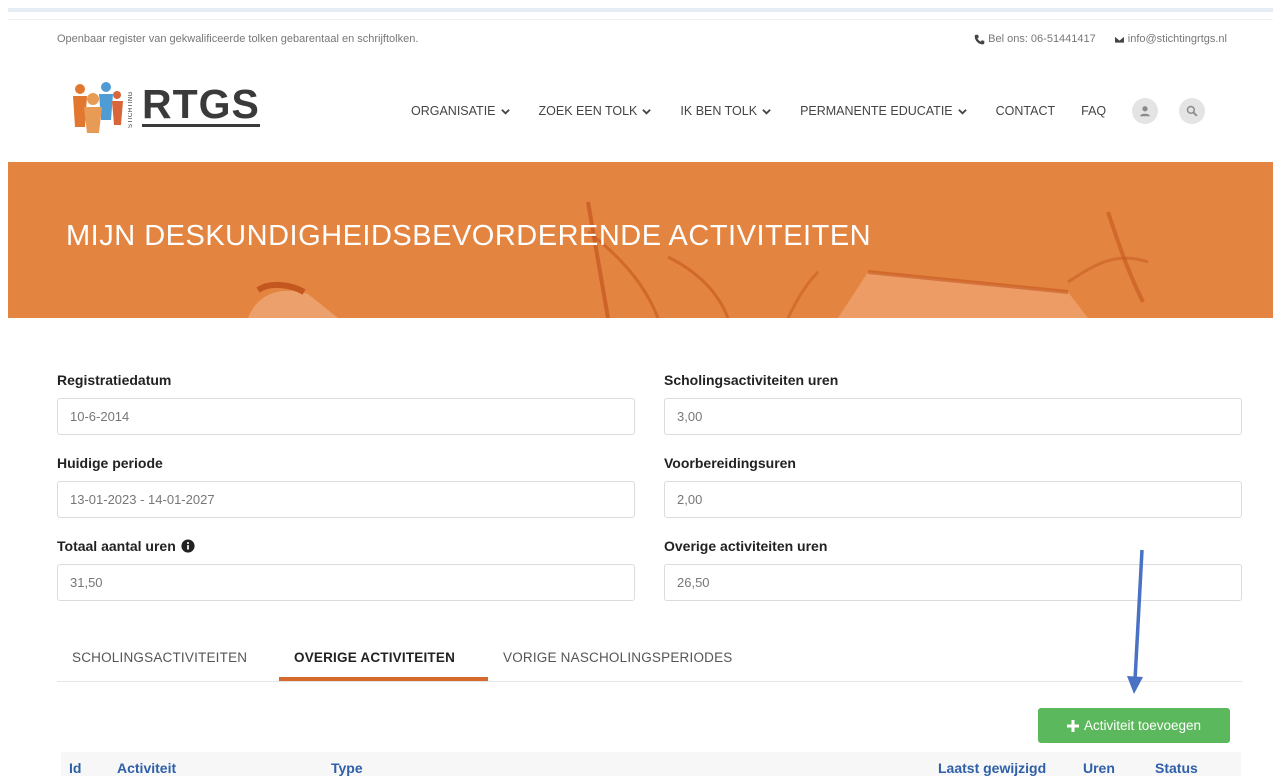  Describe the element at coordinates (693, 582) in the screenshot. I see `field-value: 26,50` at that location.